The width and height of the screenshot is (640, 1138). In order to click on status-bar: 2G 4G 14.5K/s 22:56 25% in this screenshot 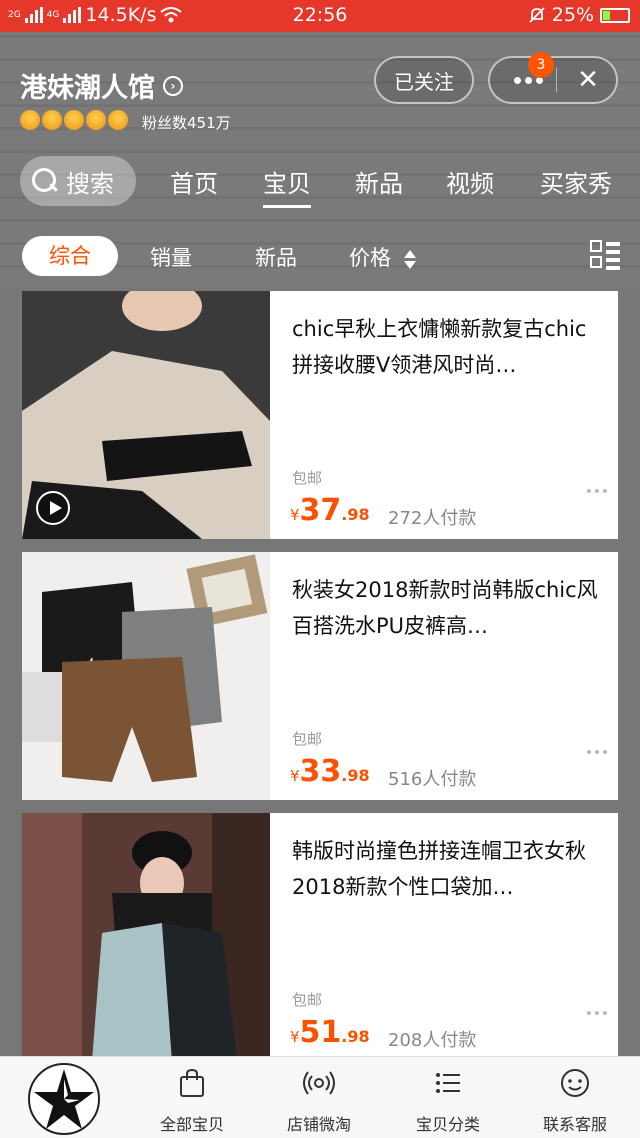, I will do `click(320, 16)`.